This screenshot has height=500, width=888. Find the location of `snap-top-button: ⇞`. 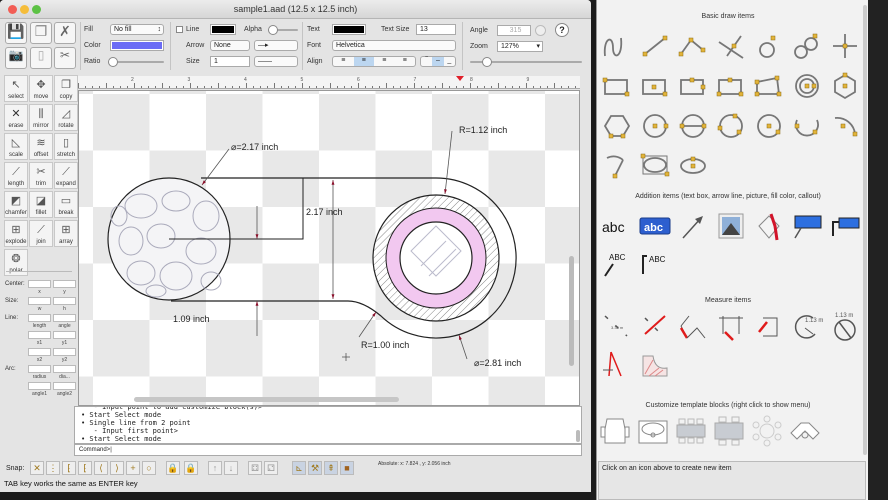

snap-top-button: ⇞ is located at coordinates (331, 468).